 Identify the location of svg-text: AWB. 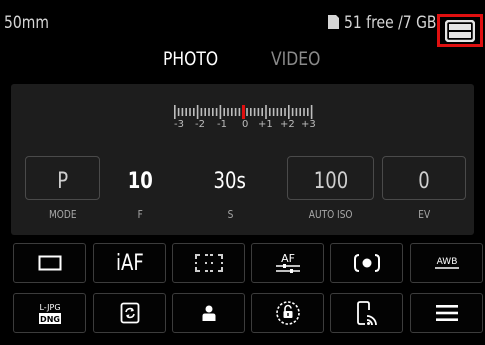
(446, 262).